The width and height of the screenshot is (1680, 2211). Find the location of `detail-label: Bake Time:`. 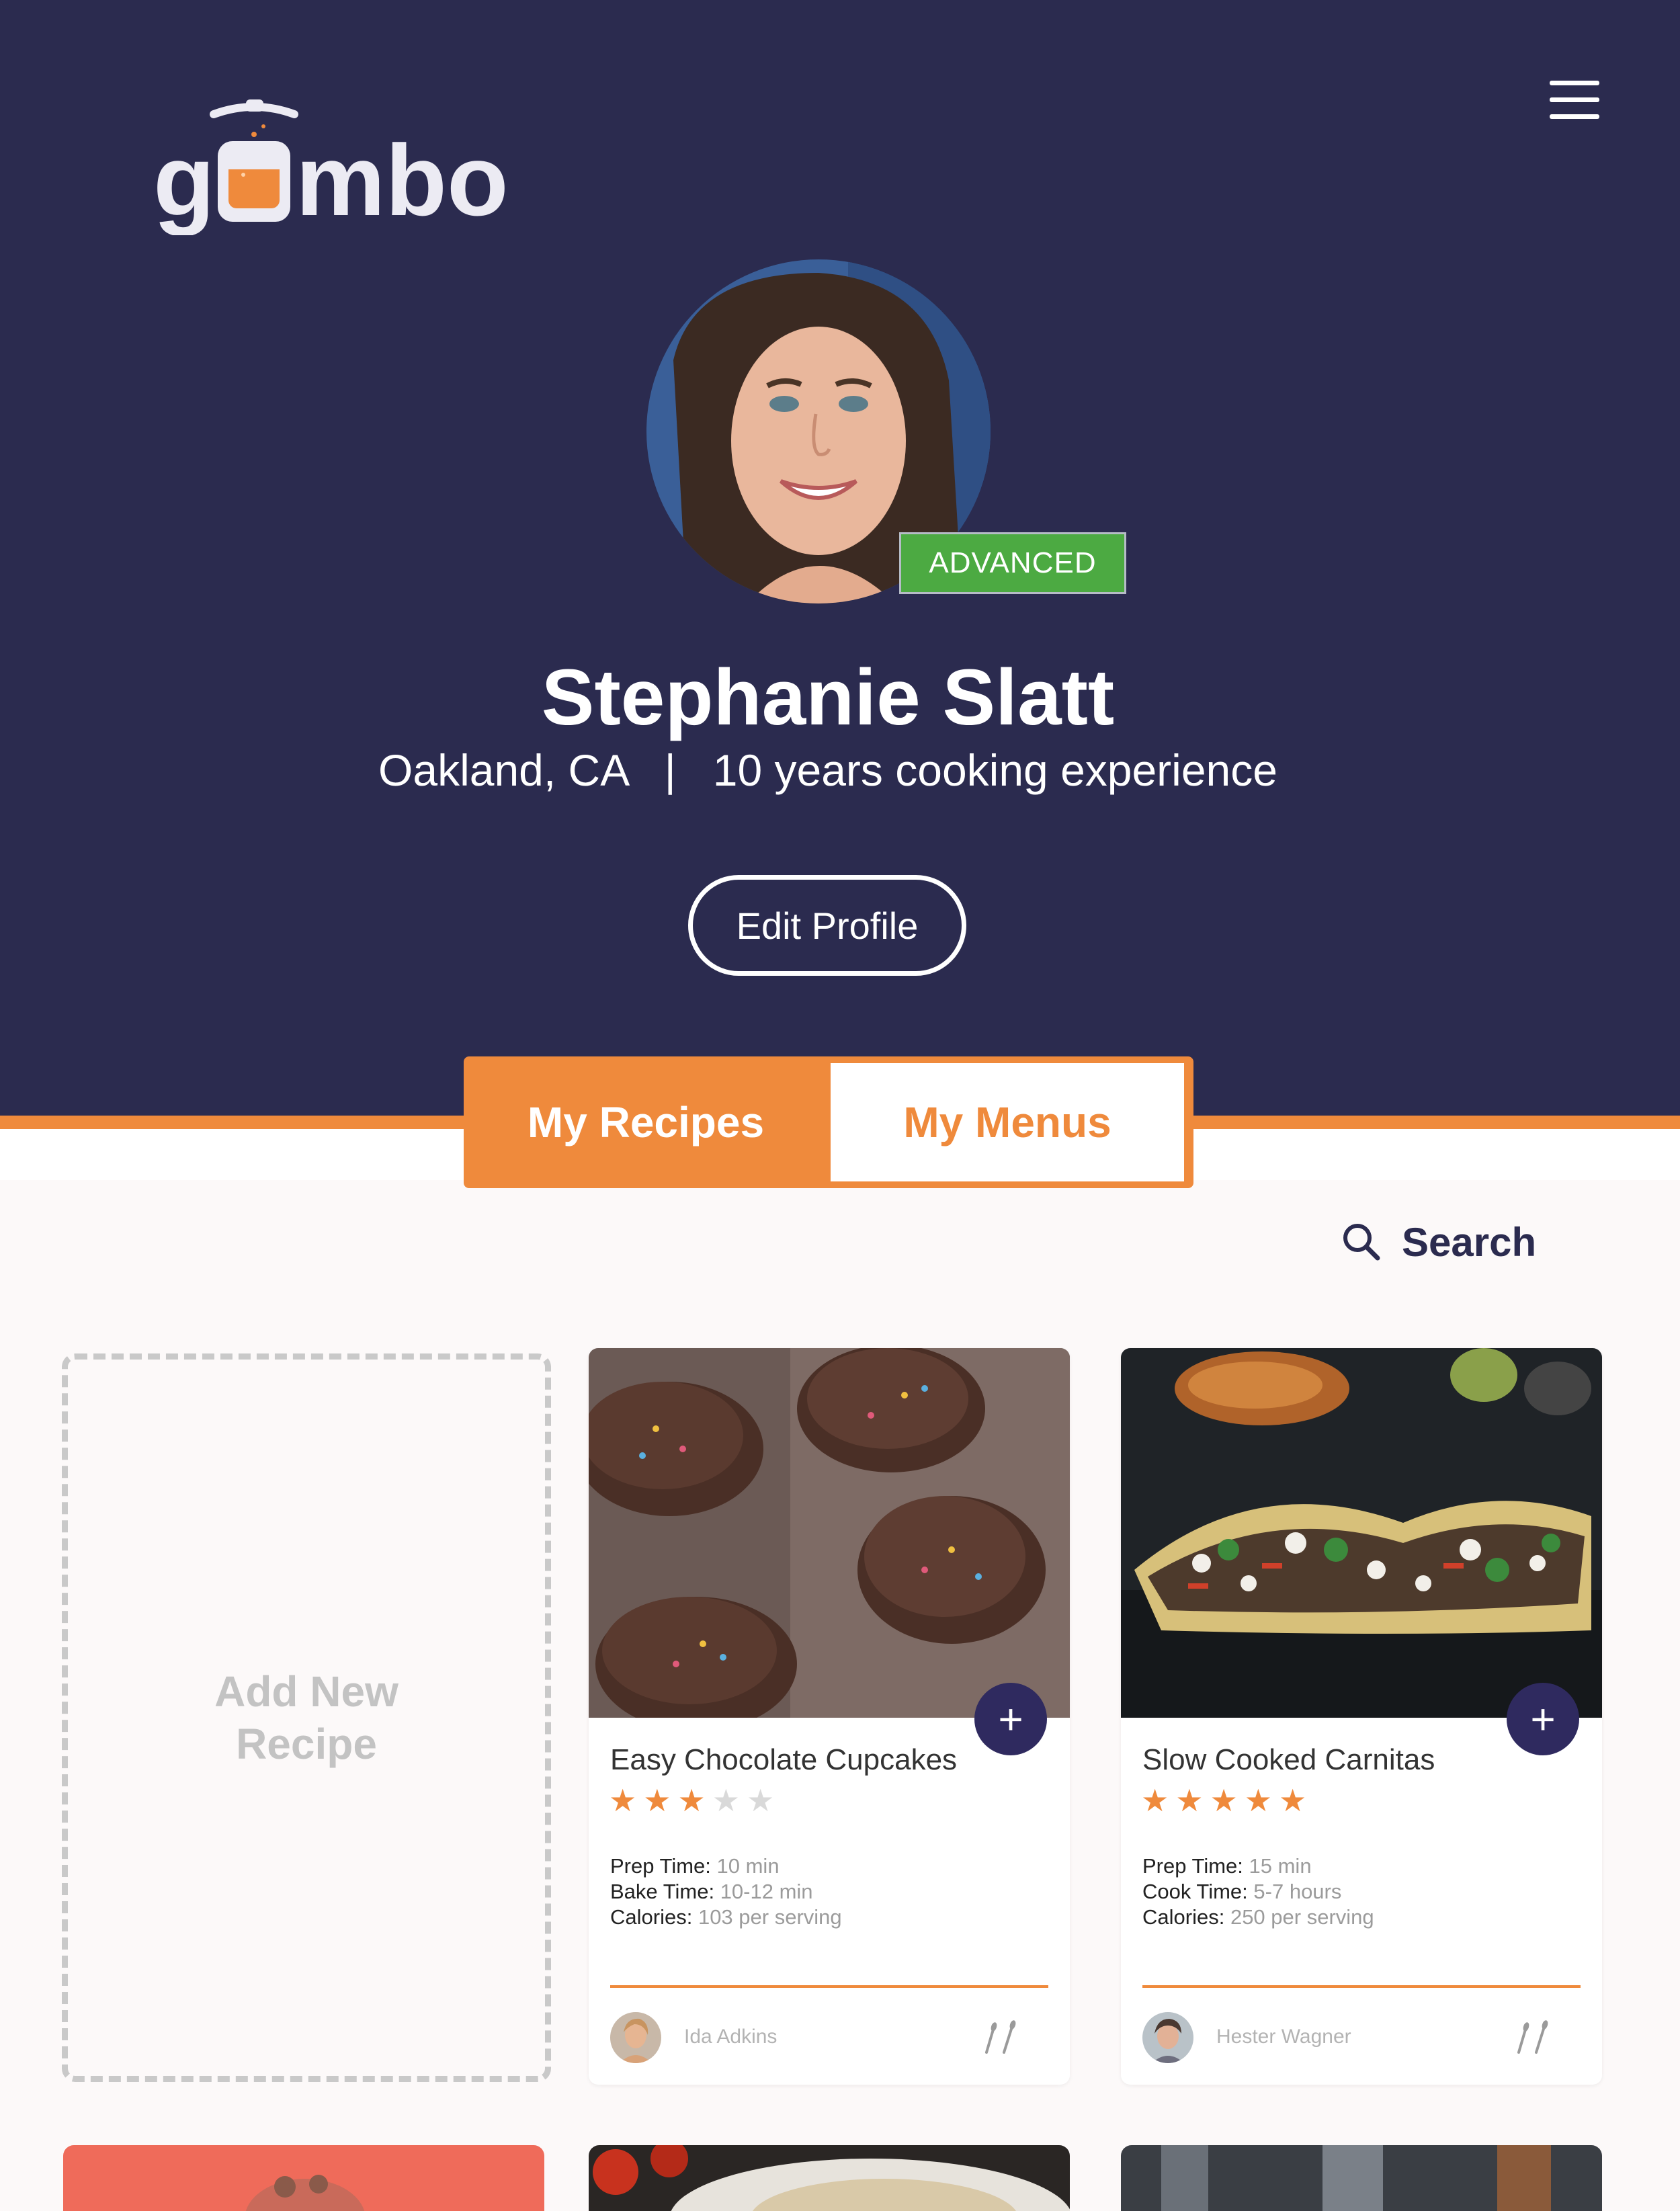

detail-label: Bake Time: is located at coordinates (663, 1891).